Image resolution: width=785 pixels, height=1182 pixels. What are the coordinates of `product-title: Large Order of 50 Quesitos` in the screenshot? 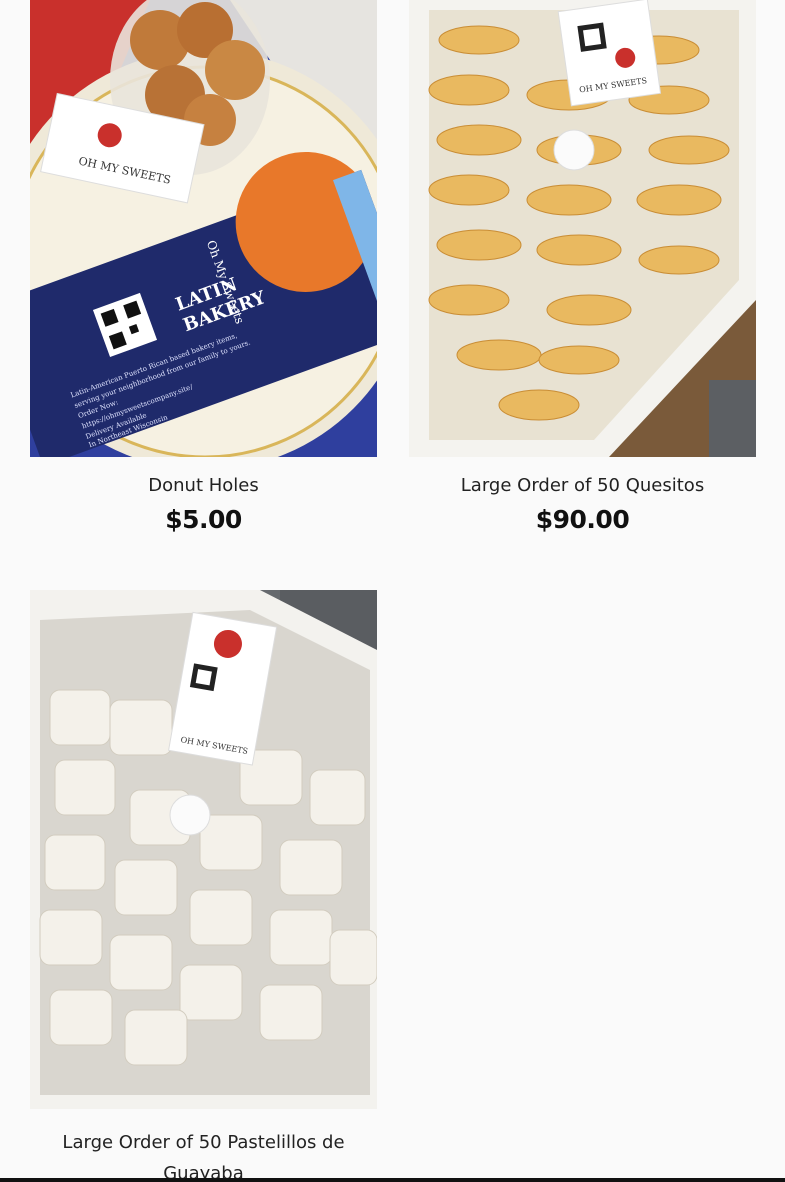 It's located at (582, 485).